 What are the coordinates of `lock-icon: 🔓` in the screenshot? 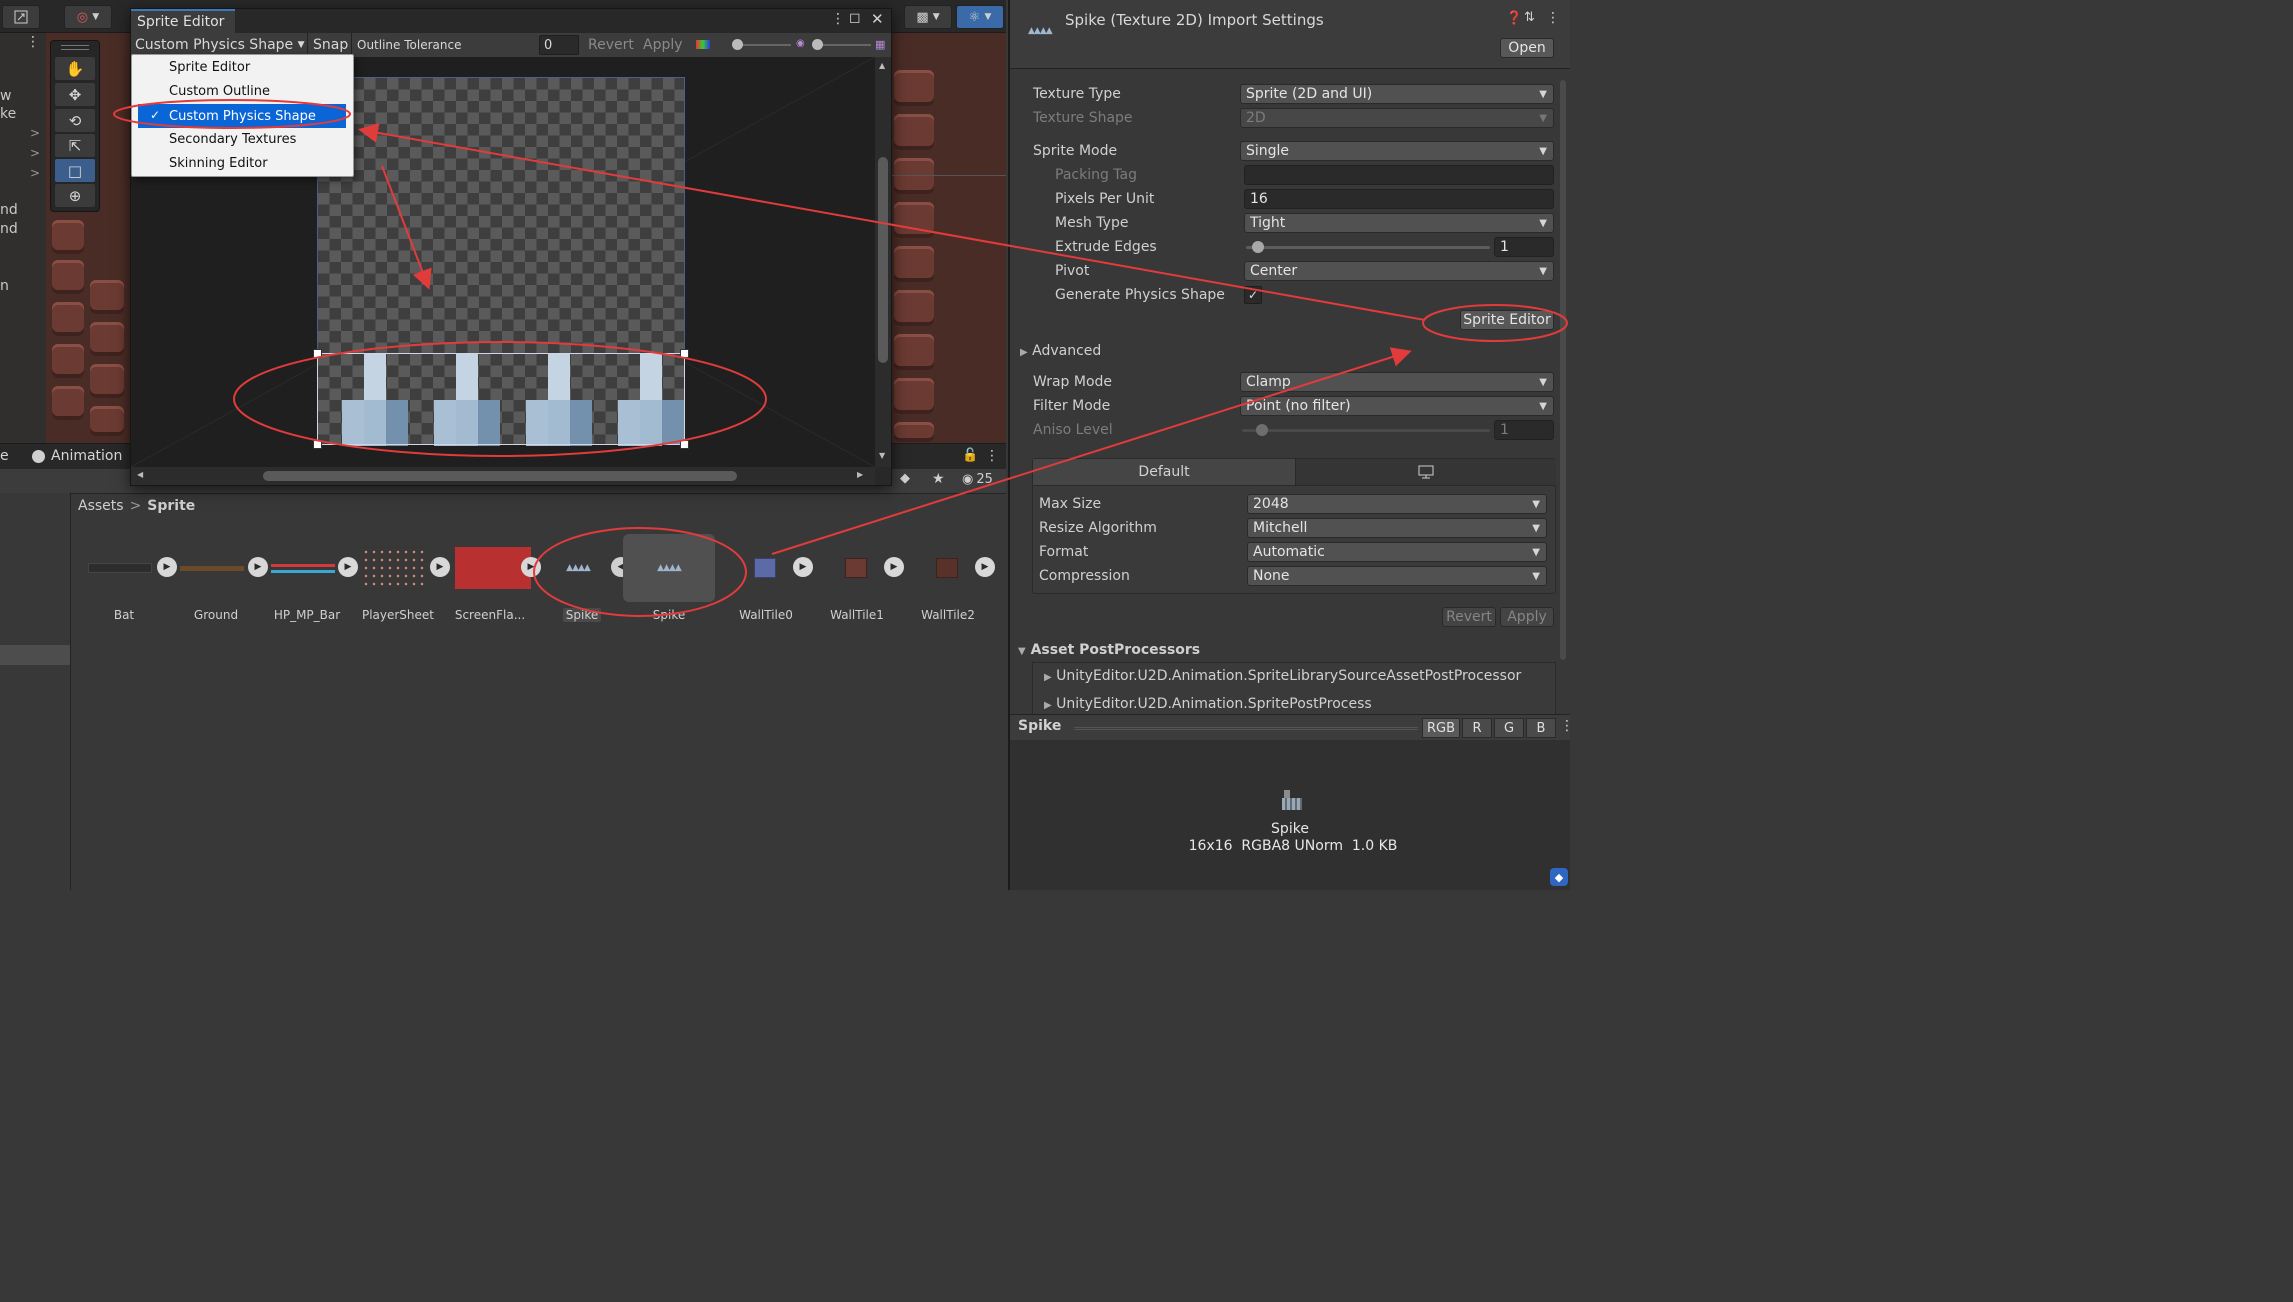 It's located at (970, 455).